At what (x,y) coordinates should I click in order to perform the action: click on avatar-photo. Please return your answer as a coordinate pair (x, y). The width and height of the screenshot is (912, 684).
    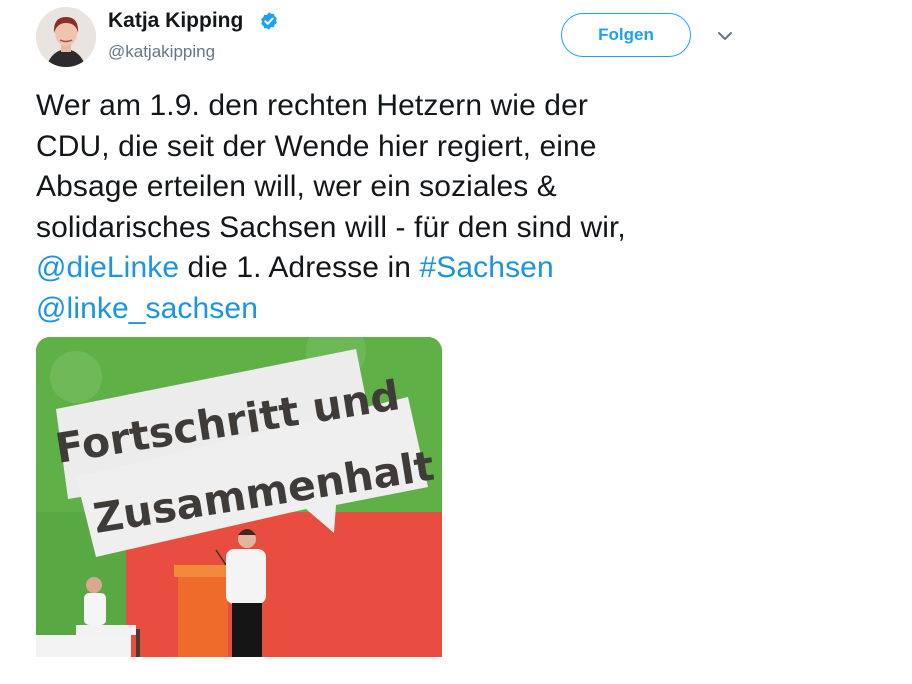
    Looking at the image, I should click on (66, 37).